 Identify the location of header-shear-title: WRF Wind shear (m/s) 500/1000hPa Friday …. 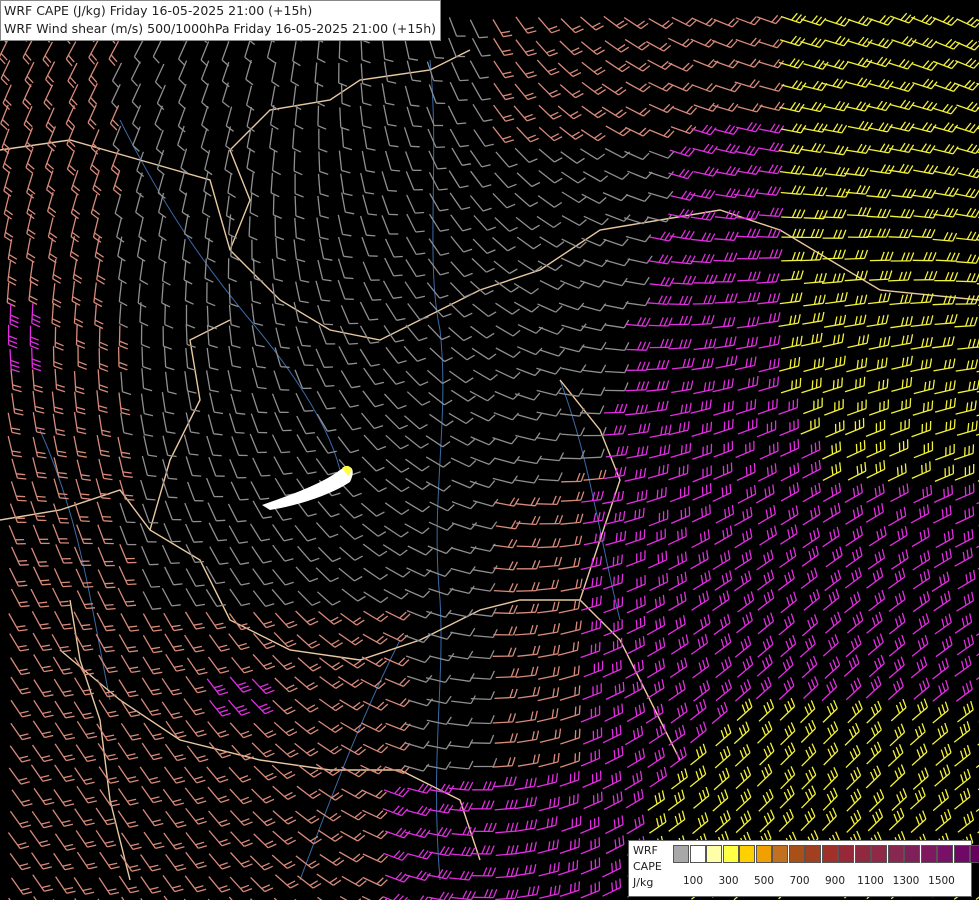
(220, 28).